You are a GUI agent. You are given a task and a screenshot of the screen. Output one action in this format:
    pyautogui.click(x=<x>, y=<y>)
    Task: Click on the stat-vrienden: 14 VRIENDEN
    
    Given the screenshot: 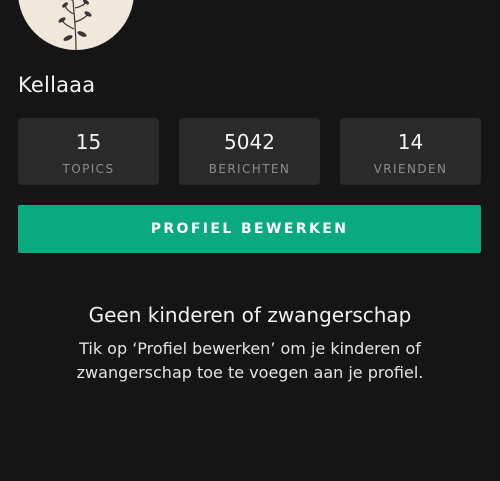 What is the action you would take?
    pyautogui.click(x=410, y=151)
    